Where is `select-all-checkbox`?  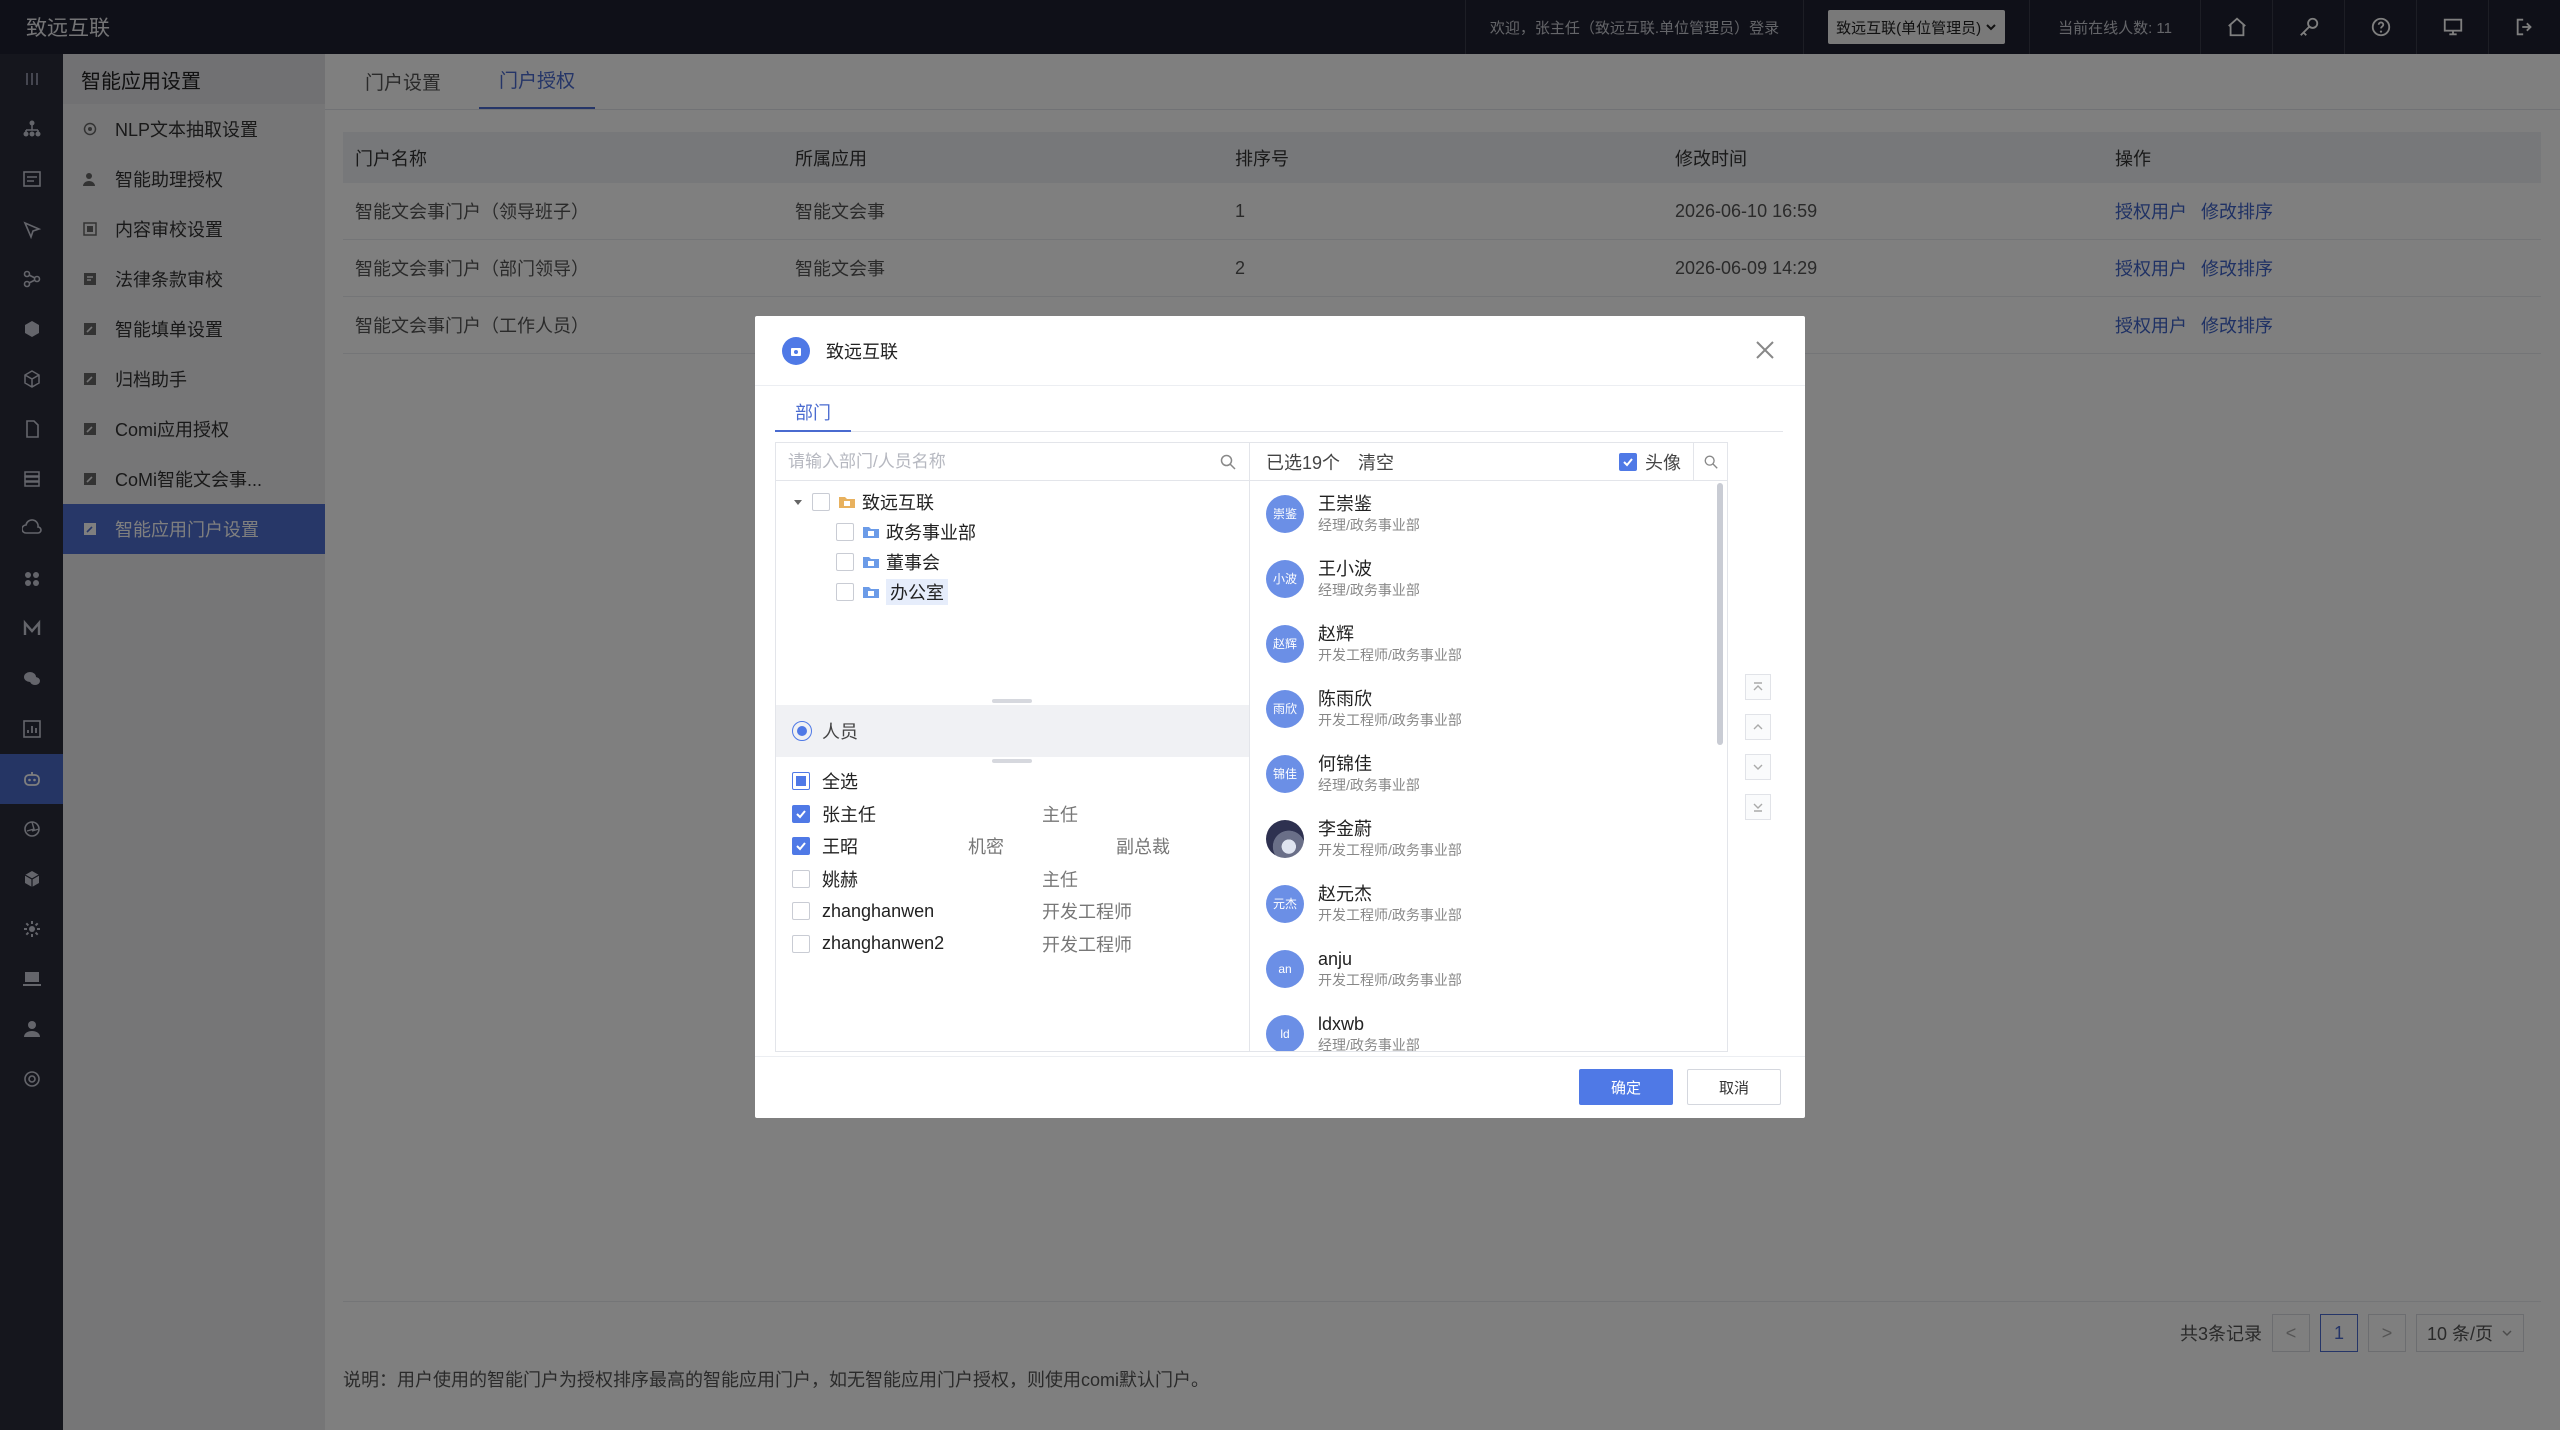 select-all-checkbox is located at coordinates (801, 781).